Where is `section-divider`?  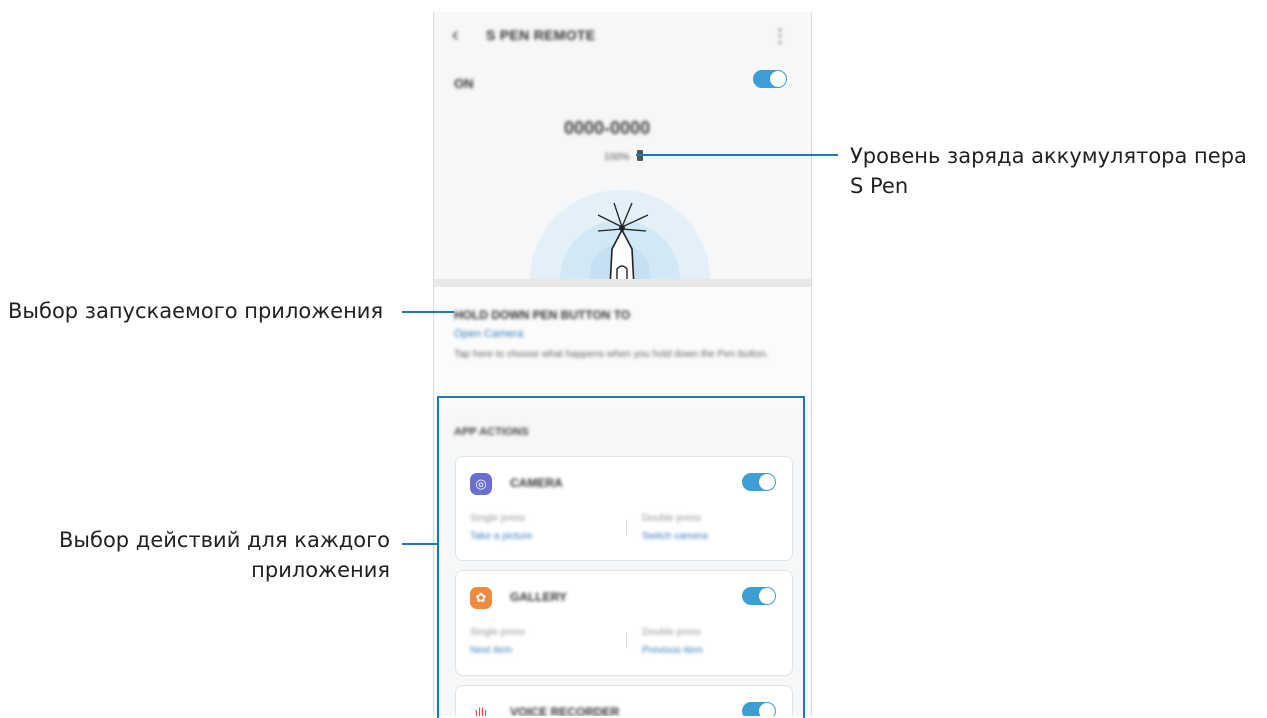 section-divider is located at coordinates (622, 283).